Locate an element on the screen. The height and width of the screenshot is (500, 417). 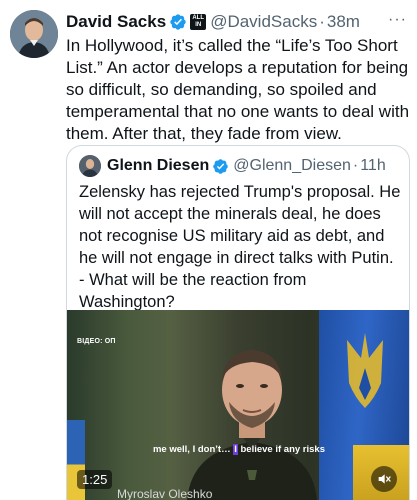
video-source-tag: ВІДЕО: ОП is located at coordinates (96, 341).